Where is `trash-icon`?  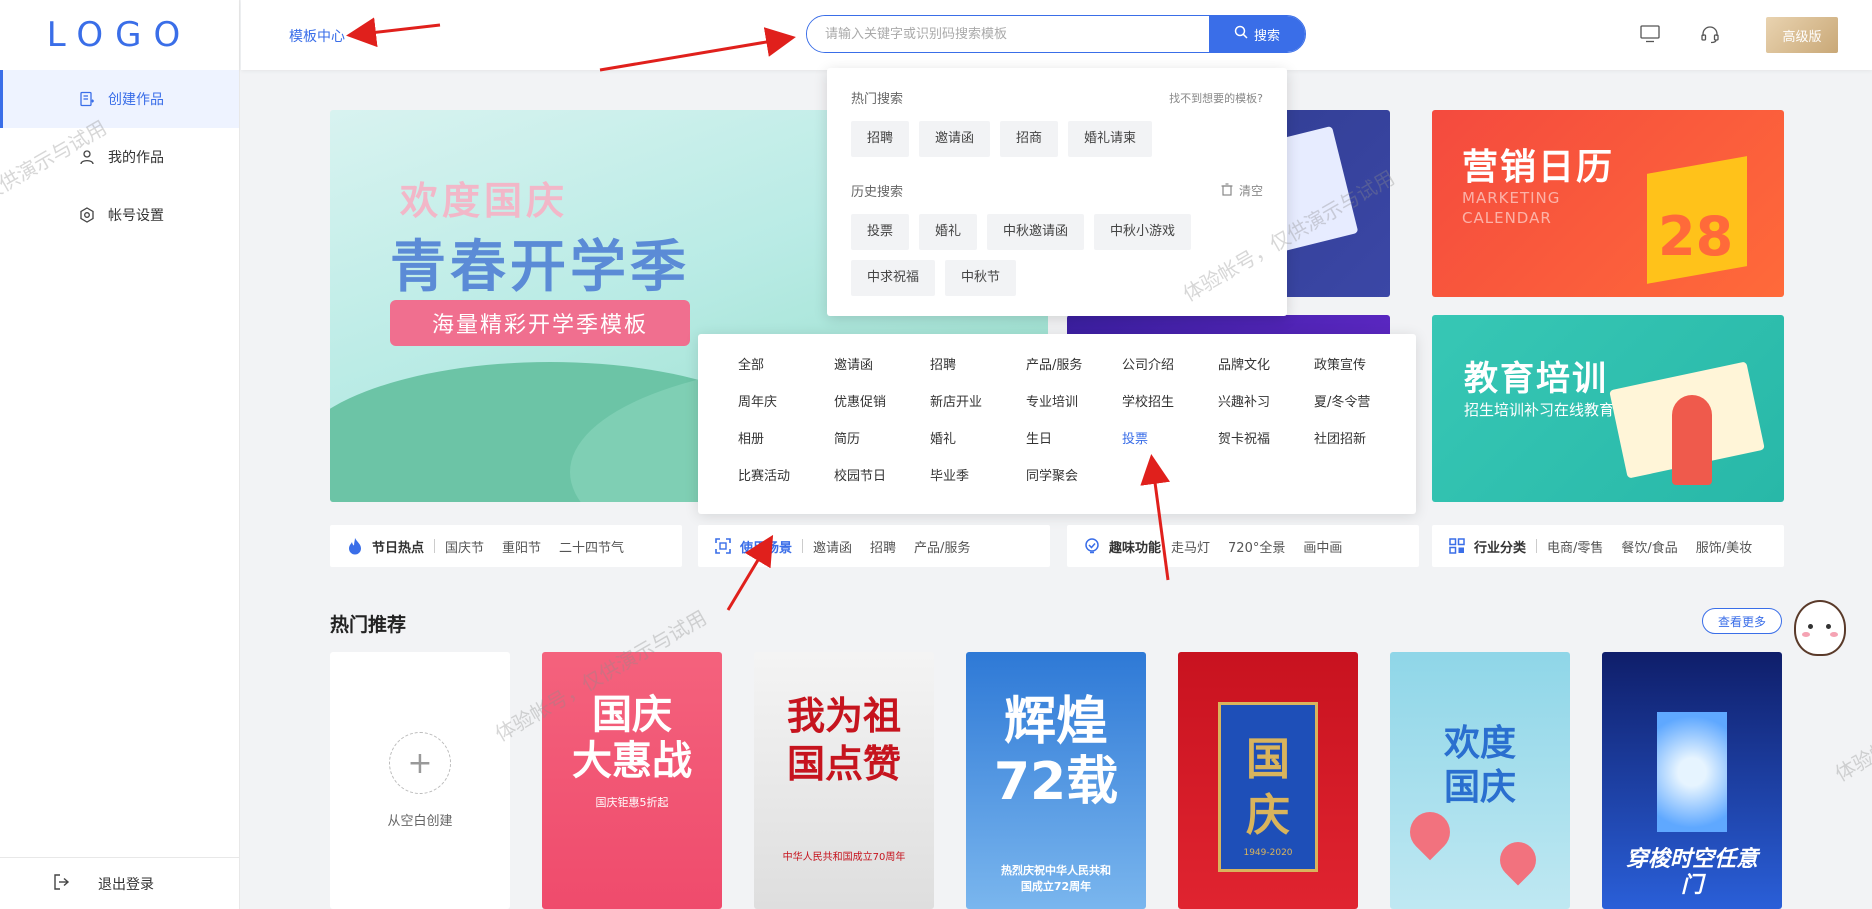
trash-icon is located at coordinates (1227, 190).